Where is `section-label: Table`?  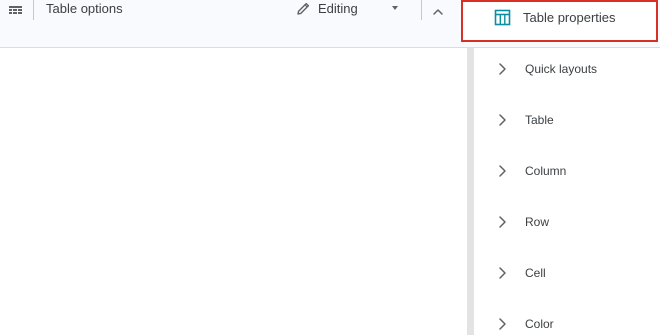 section-label: Table is located at coordinates (539, 120).